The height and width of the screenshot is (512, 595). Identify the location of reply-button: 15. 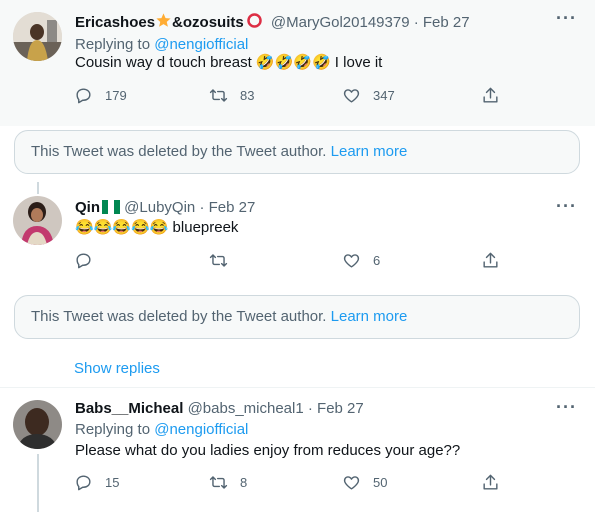
(96, 482).